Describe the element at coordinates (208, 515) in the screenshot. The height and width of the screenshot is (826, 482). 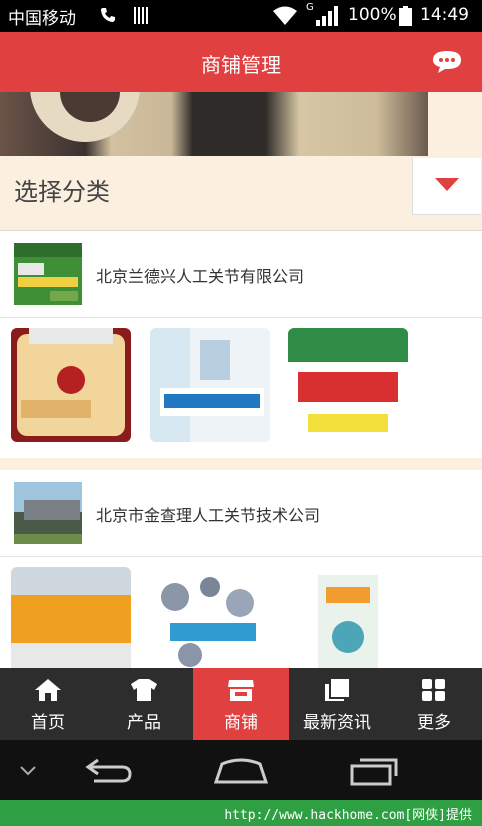
I see `company-name: 北京市金查理人工关节技术公司` at that location.